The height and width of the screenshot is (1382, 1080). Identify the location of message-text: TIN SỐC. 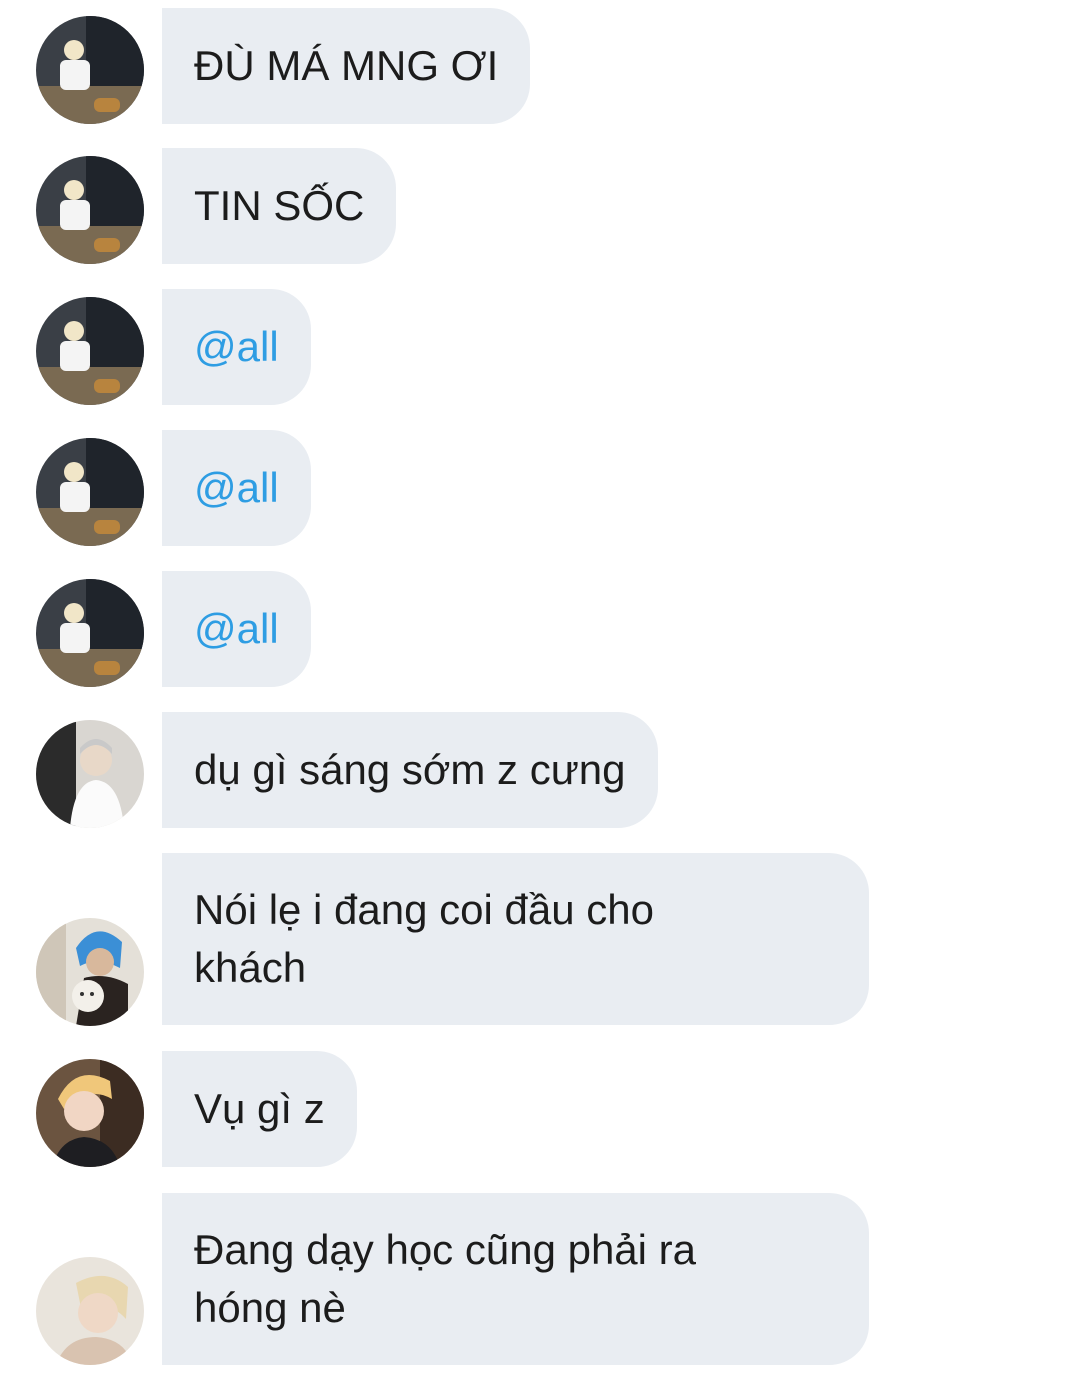
(279, 205).